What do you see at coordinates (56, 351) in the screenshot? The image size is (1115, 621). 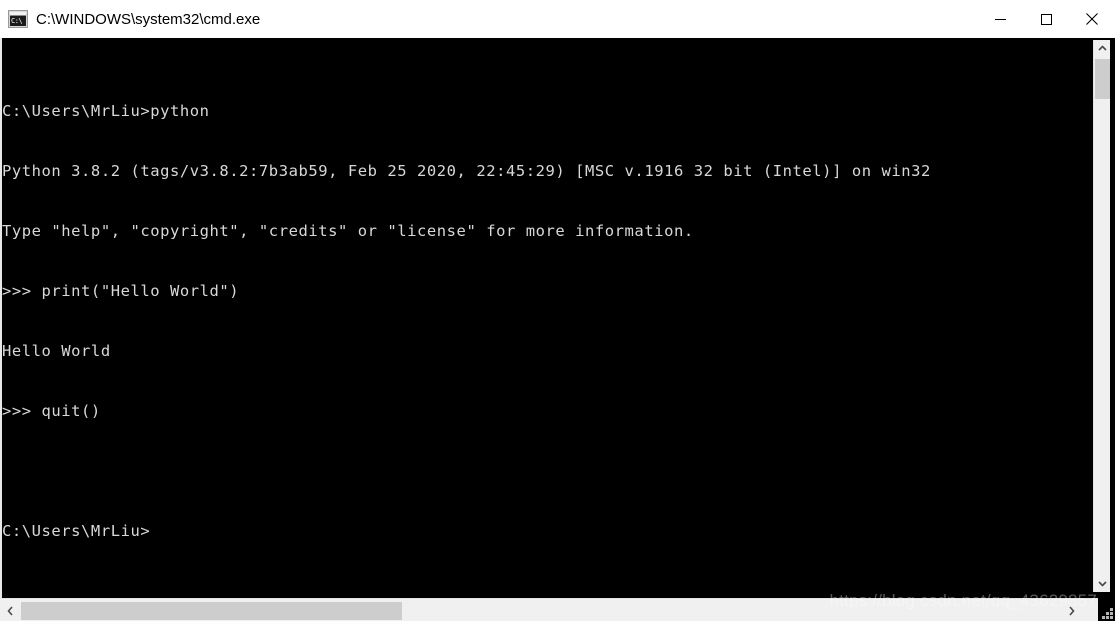 I see `console-line: Hello World` at bounding box center [56, 351].